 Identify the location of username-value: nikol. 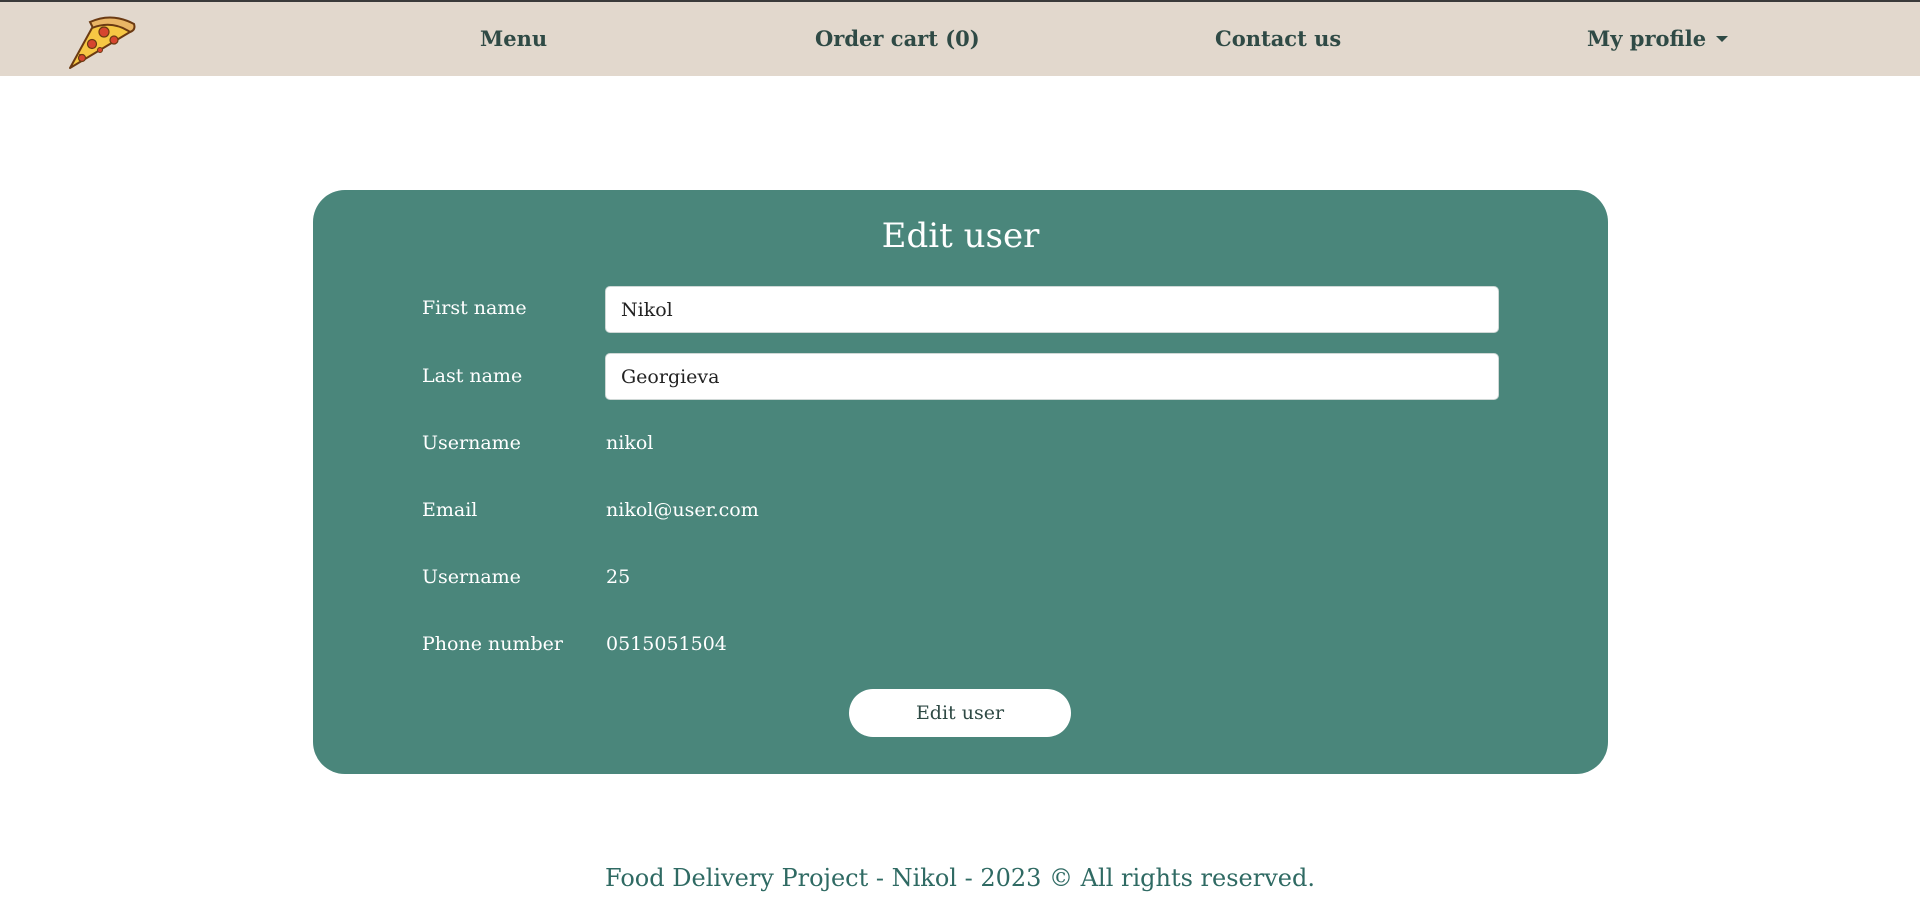
(630, 443).